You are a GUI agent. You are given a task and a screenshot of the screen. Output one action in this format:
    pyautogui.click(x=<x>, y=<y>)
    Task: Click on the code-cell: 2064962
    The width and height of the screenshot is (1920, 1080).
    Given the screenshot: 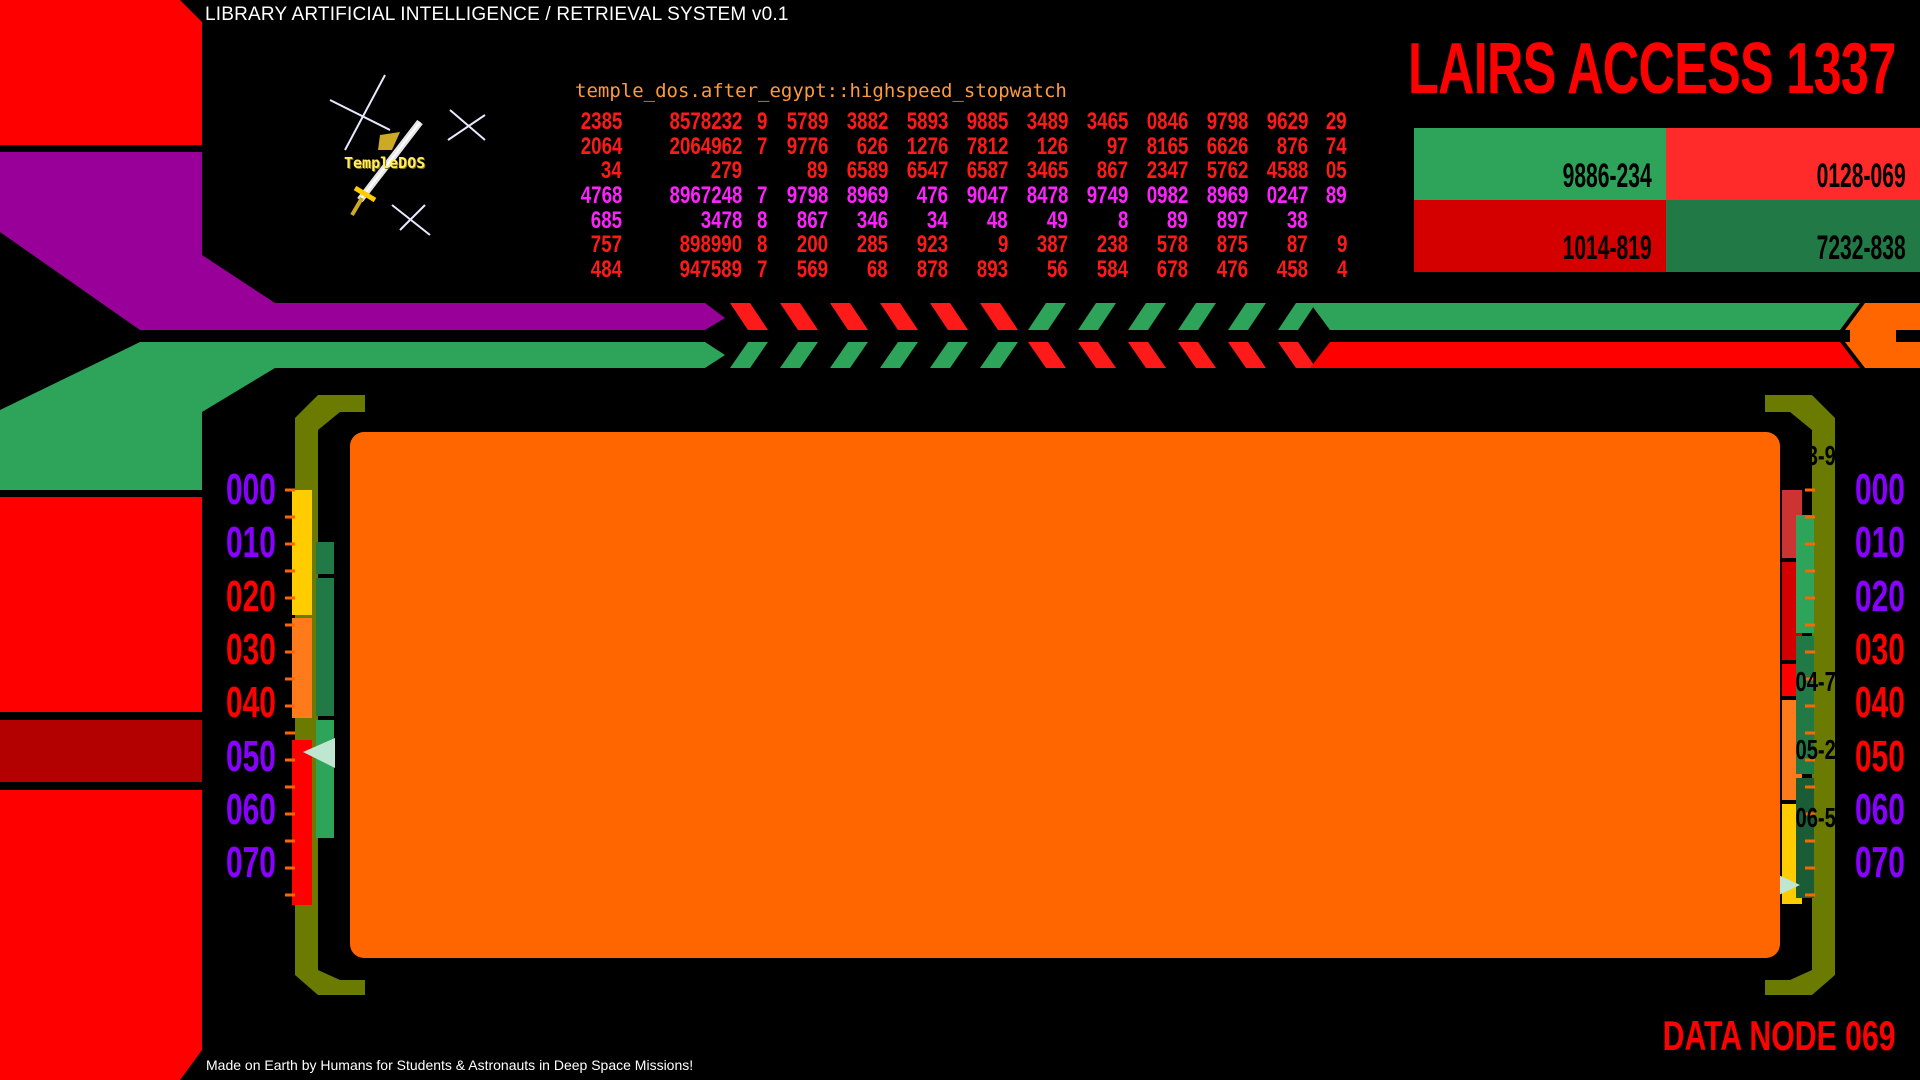 What is the action you would take?
    pyautogui.click(x=705, y=146)
    